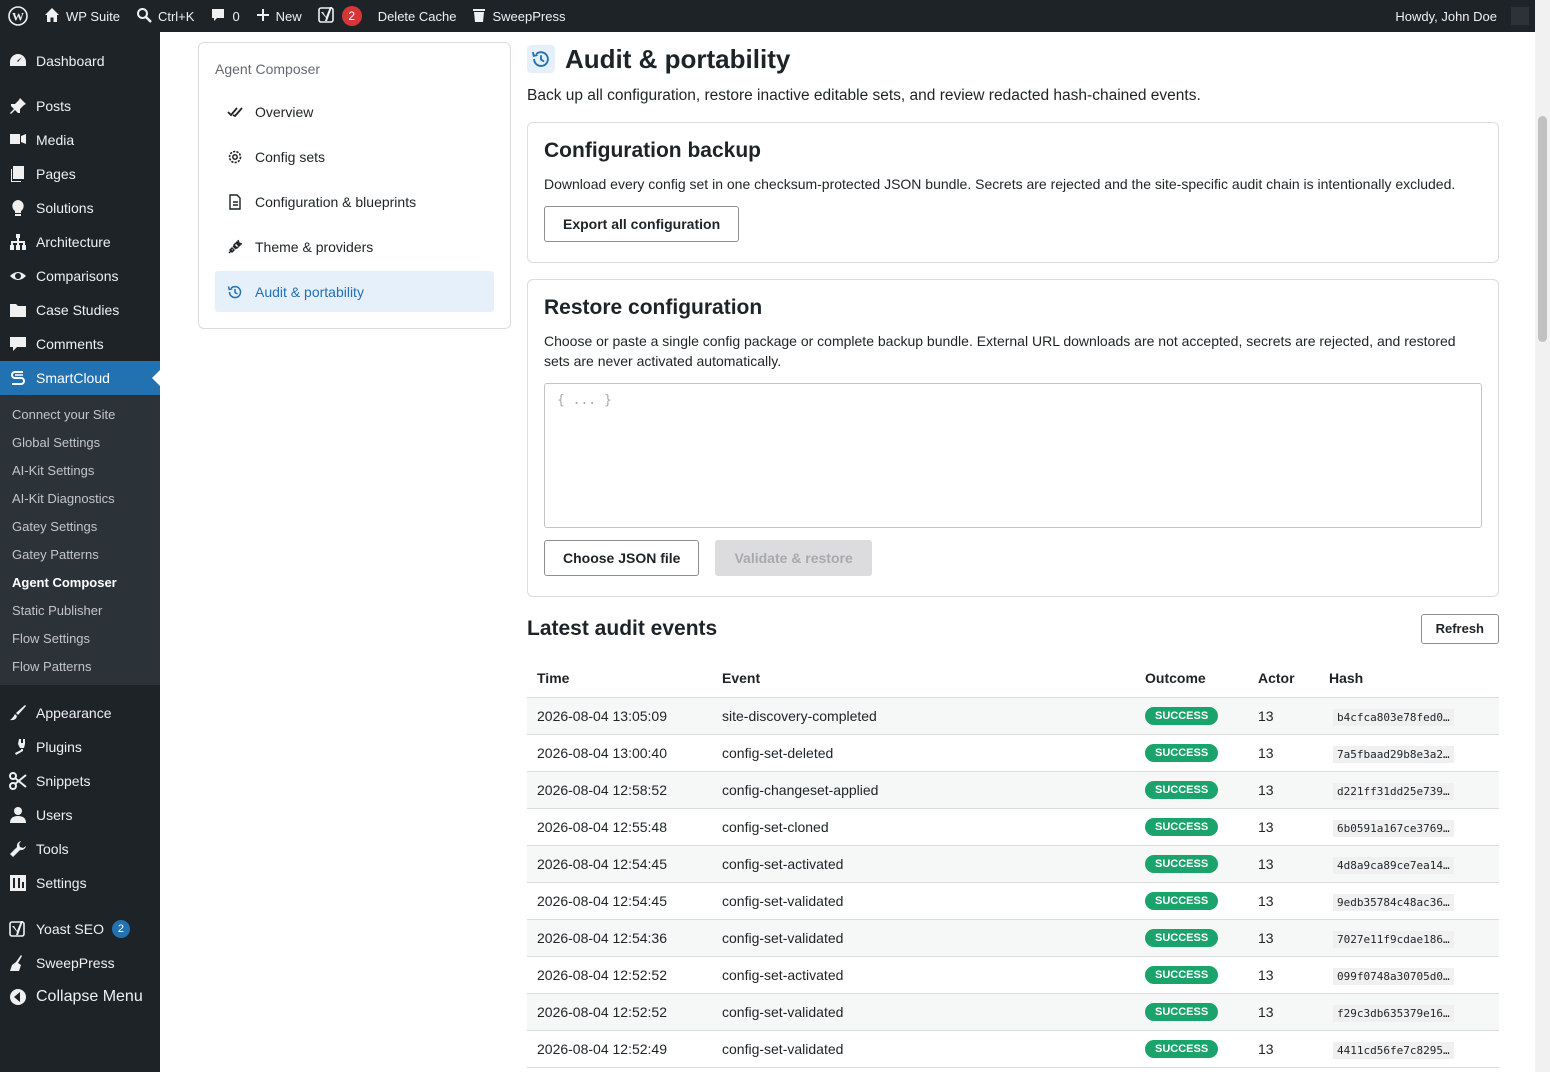 The image size is (1550, 1072). I want to click on menu-users: Users, so click(80, 815).